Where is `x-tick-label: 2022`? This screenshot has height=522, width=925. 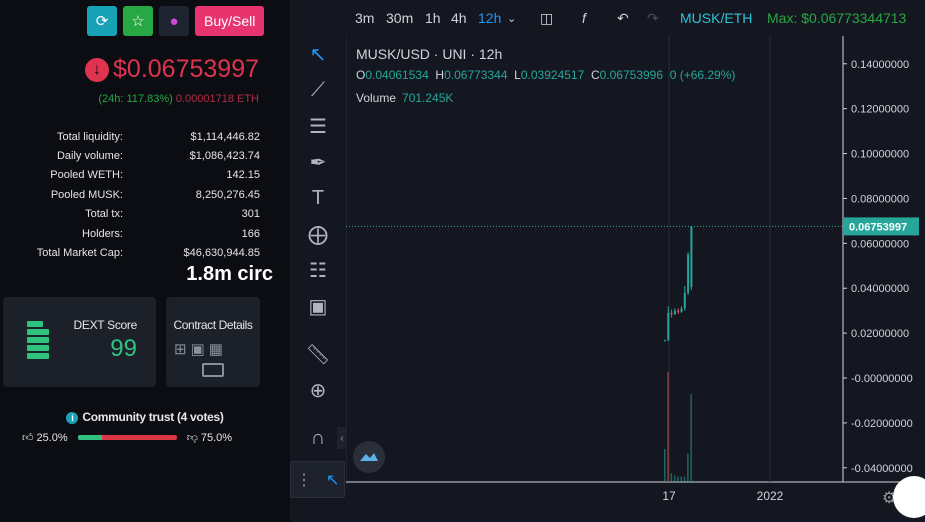
x-tick-label: 2022 is located at coordinates (770, 496).